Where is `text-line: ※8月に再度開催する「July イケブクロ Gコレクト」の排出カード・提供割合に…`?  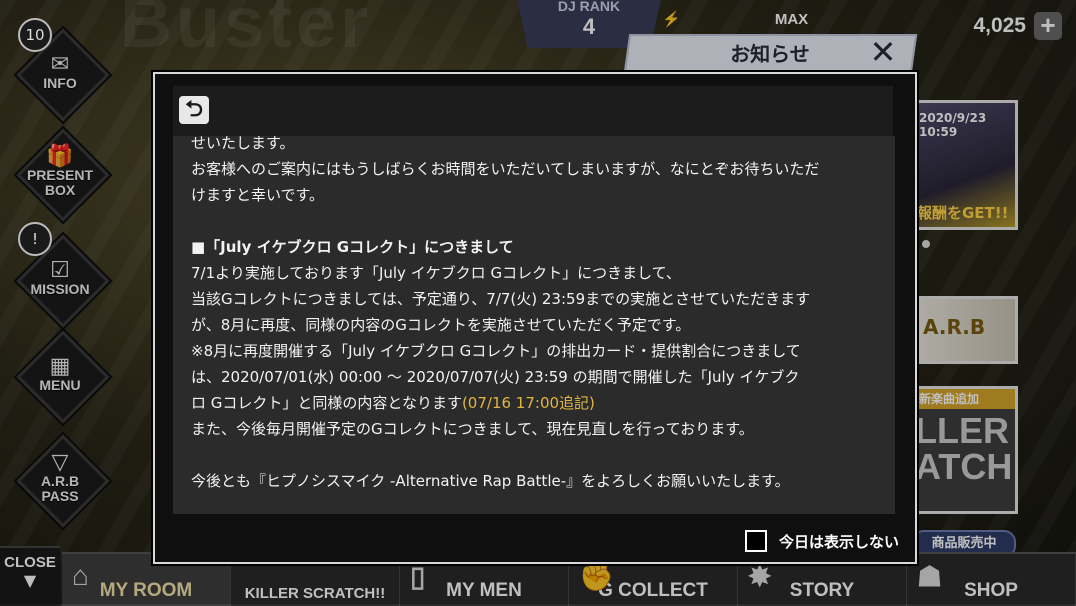
text-line: ※8月に再度開催する「July イケブクロ Gコレクト」の排出カード・提供割合に… is located at coordinates (496, 351).